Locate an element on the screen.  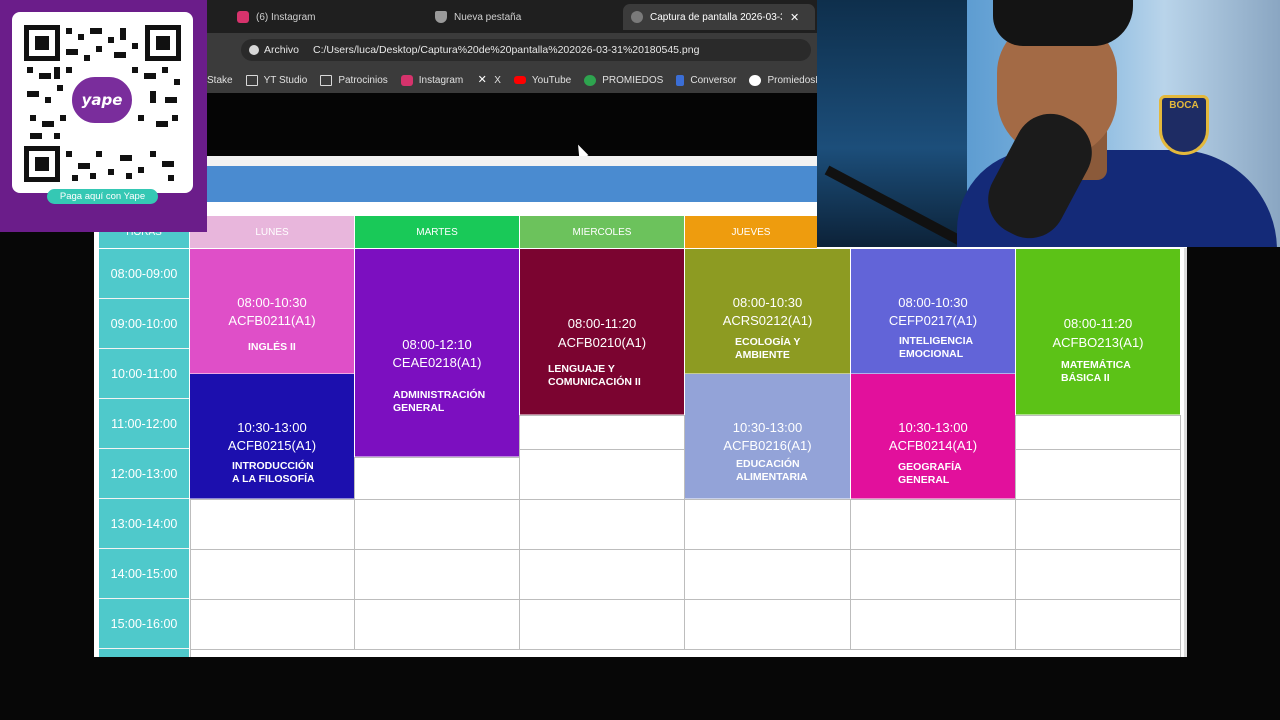
bookmark-youtube: YouTube is located at coordinates (542, 80).